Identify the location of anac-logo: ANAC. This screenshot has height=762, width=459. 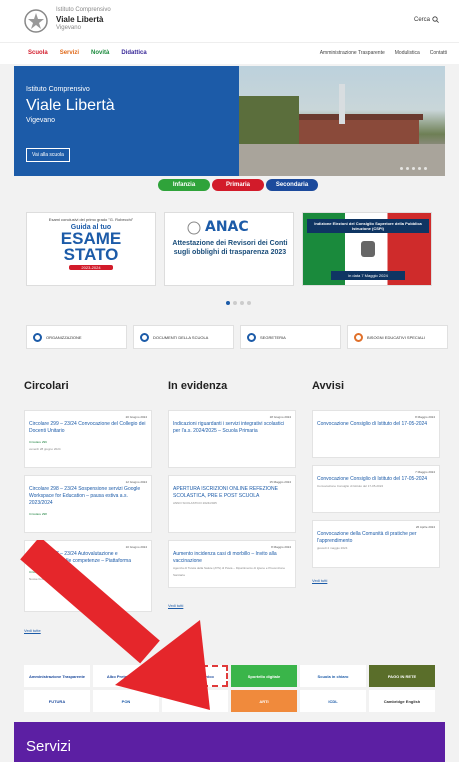
(227, 227).